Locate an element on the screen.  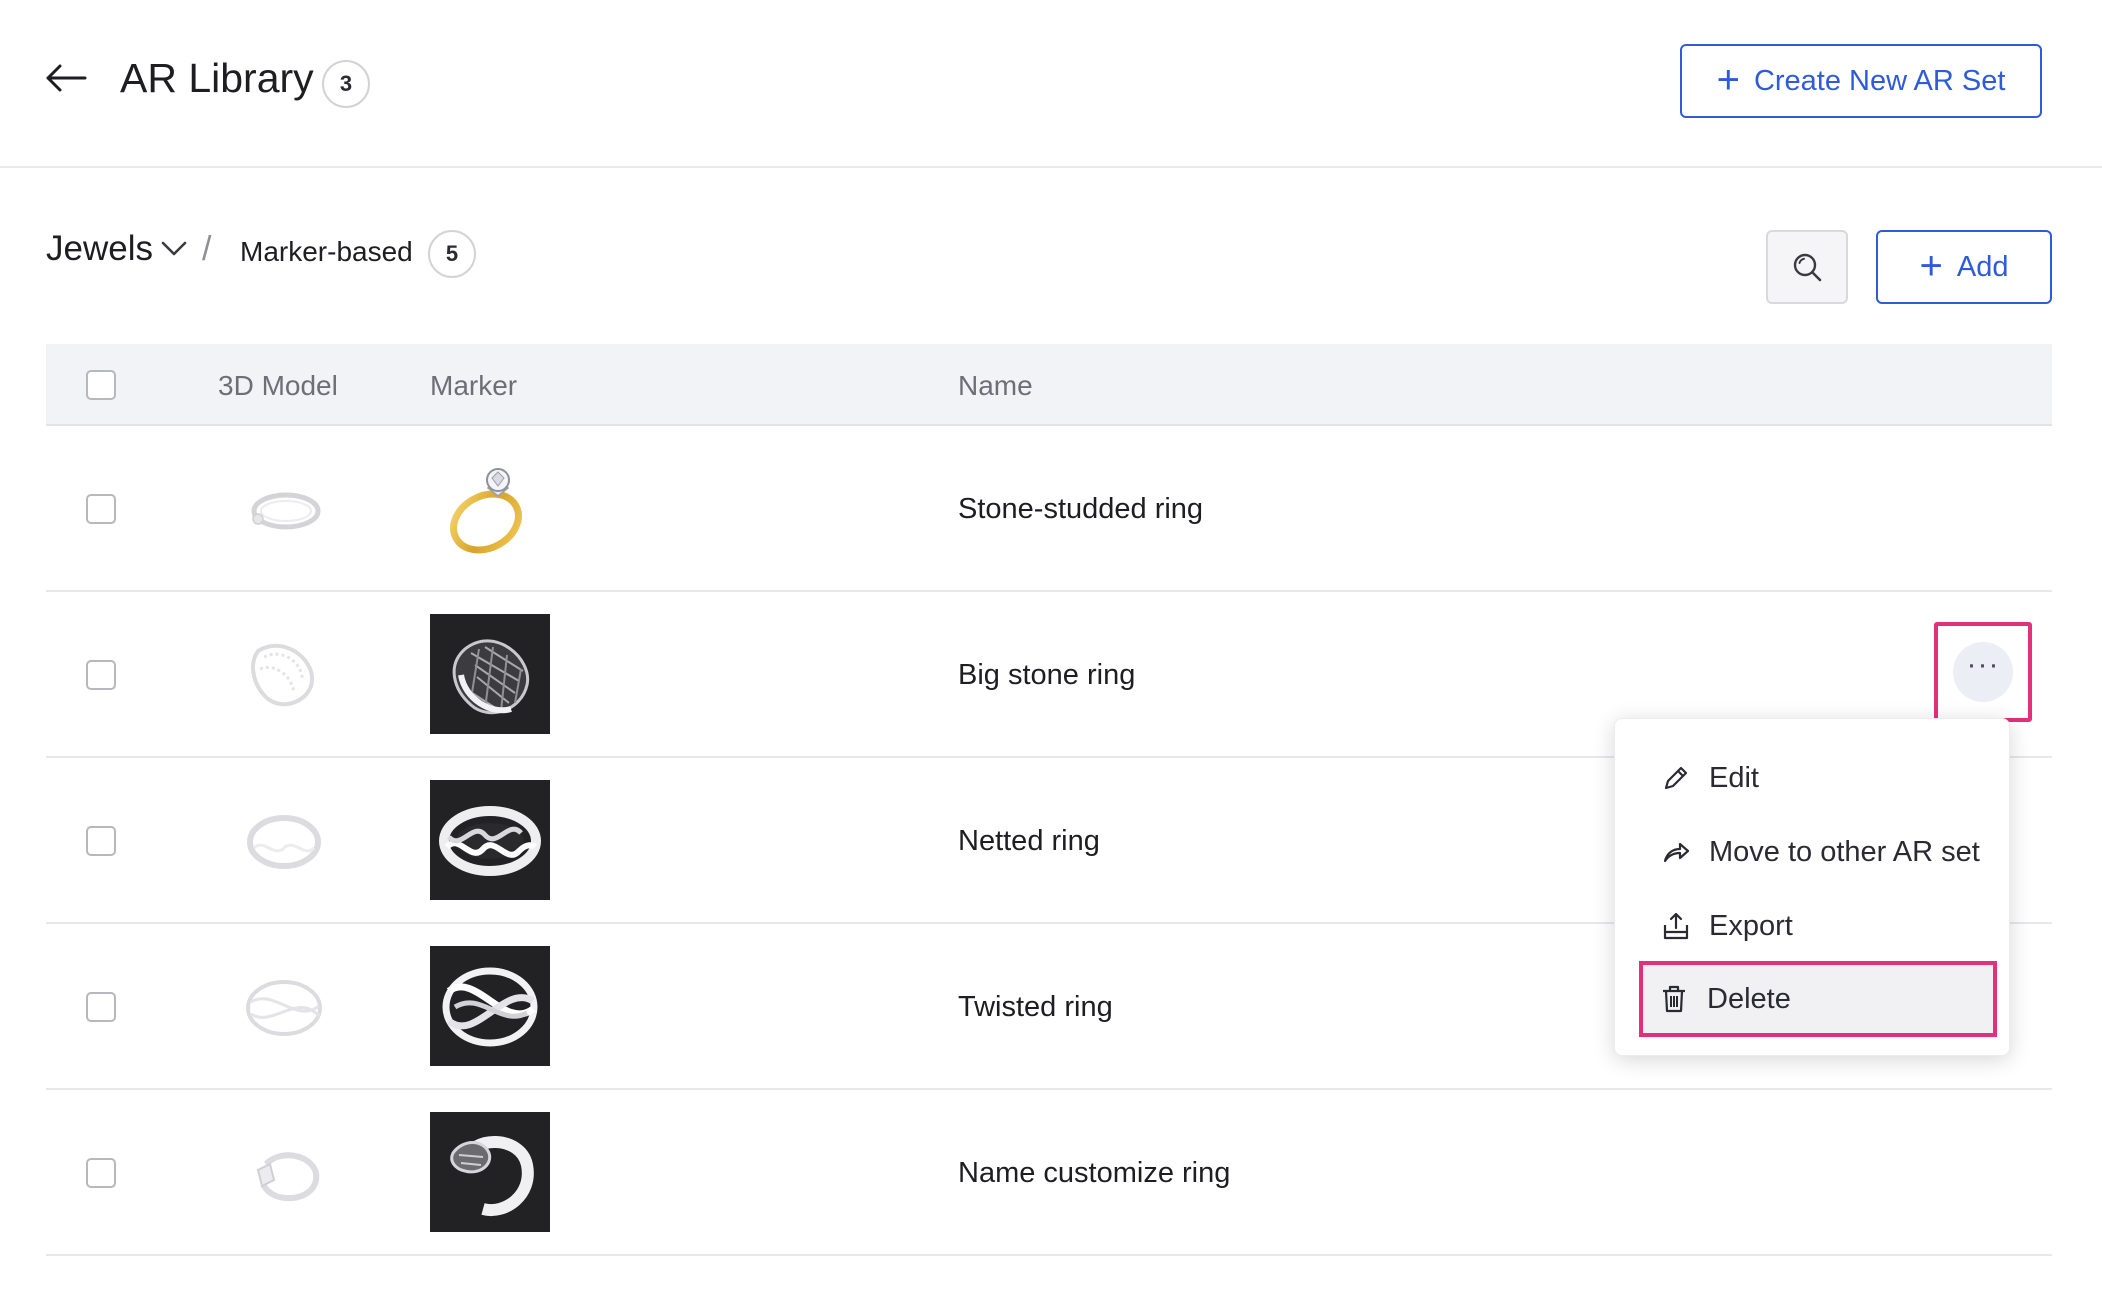
item-name: Netted ring is located at coordinates (1029, 841).